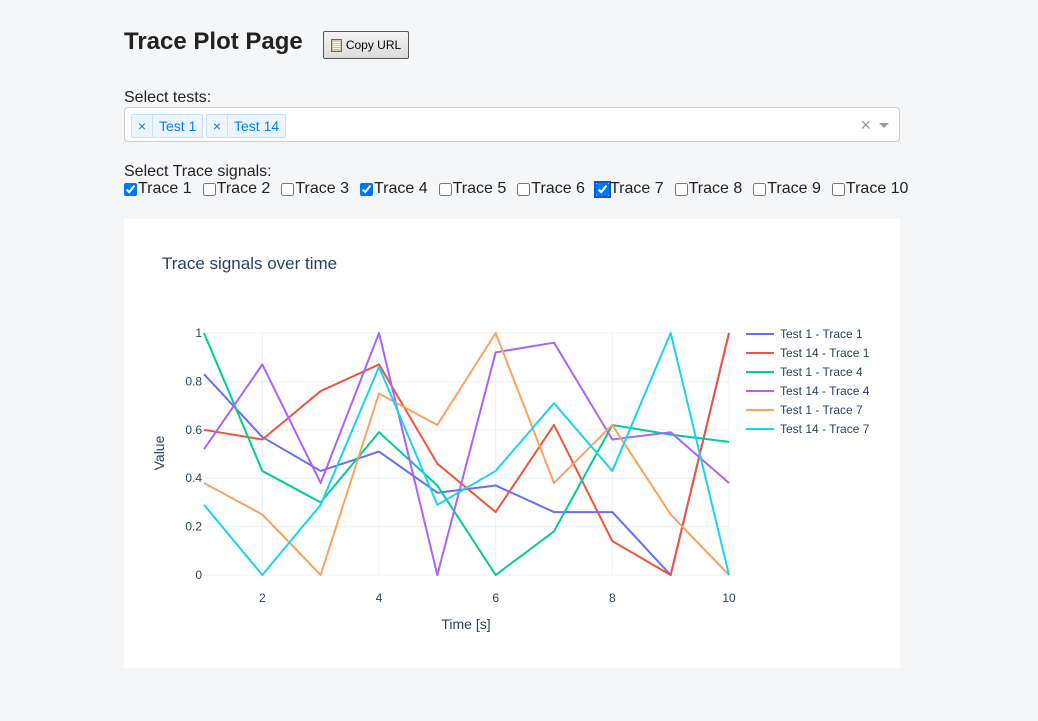 This screenshot has width=1038, height=721. What do you see at coordinates (168, 97) in the screenshot?
I see `select-tests-label: Select tests:` at bounding box center [168, 97].